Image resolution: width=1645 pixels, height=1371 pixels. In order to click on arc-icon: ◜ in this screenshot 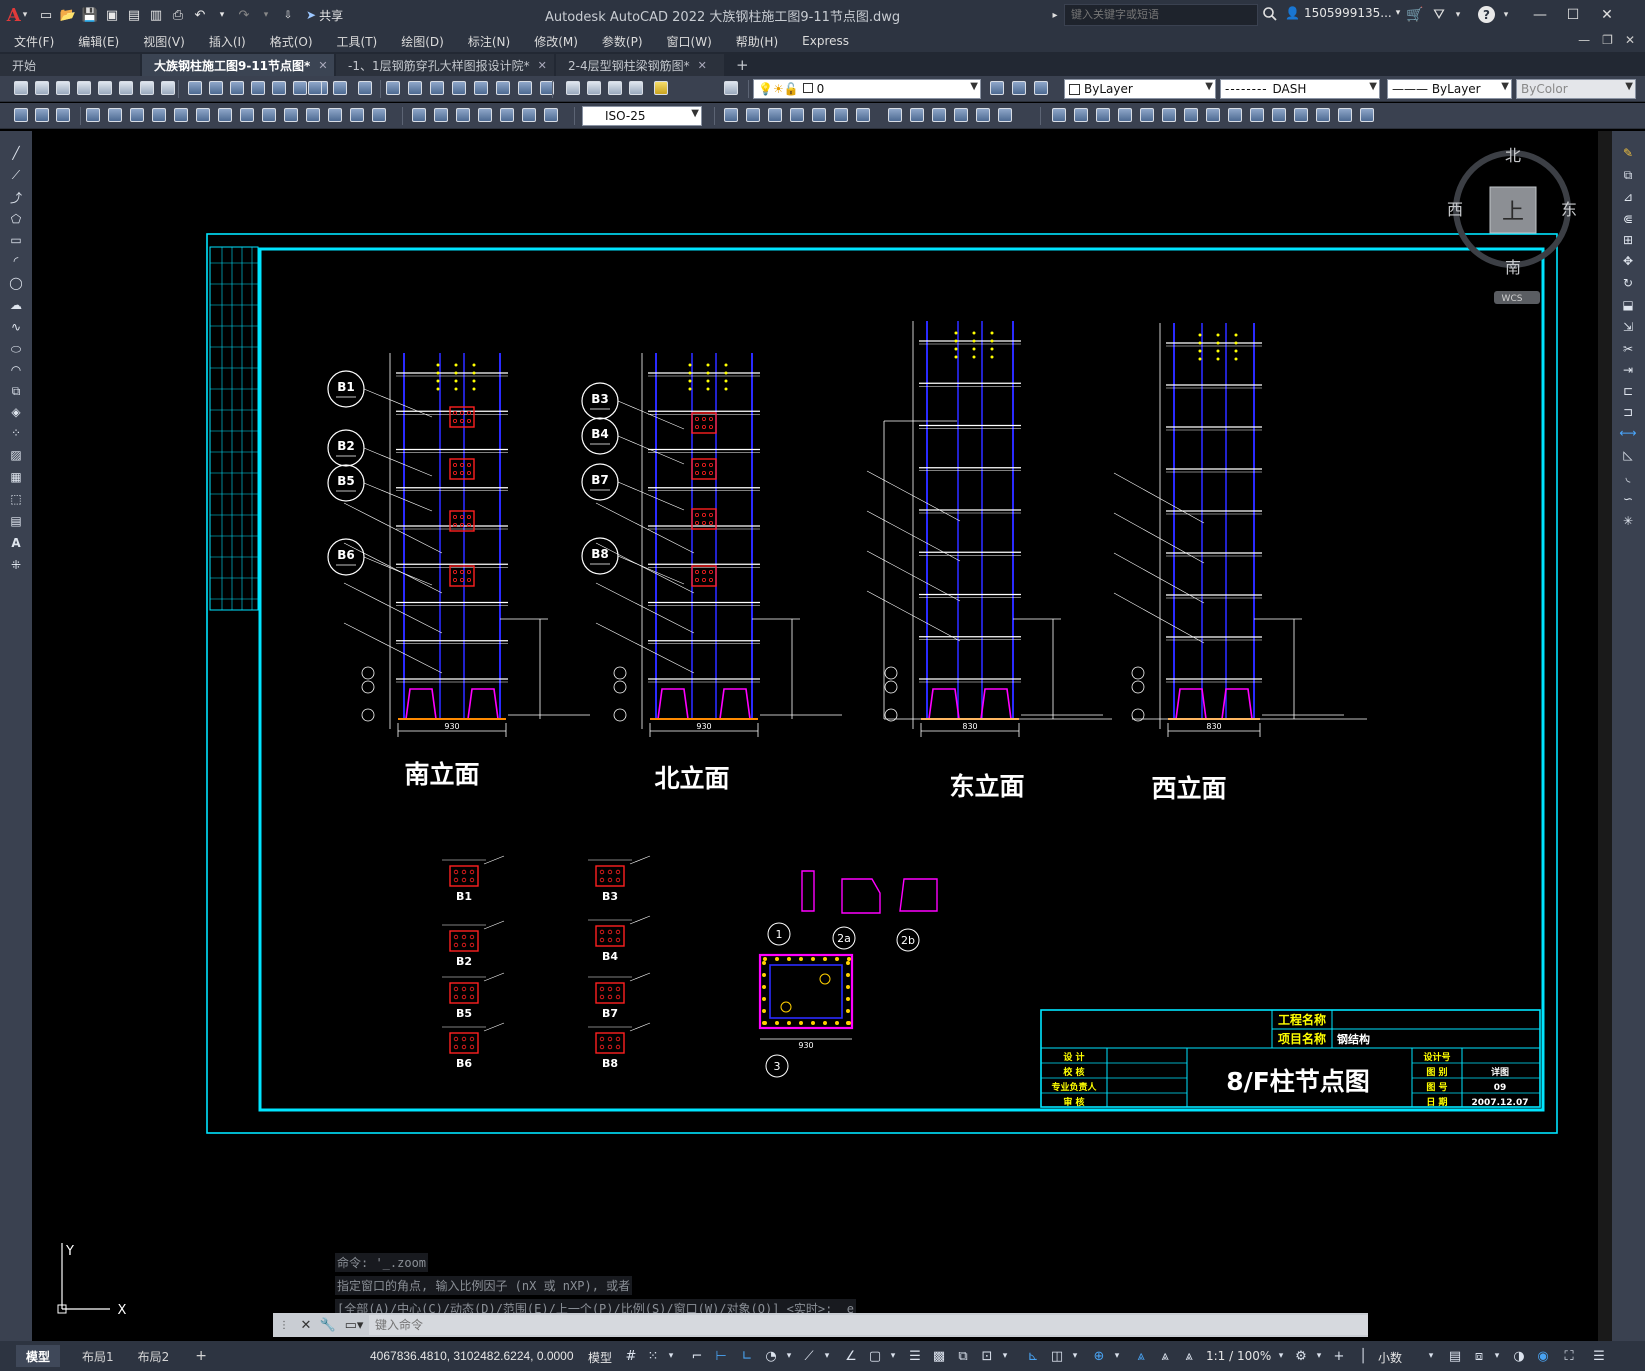, I will do `click(16, 261)`.